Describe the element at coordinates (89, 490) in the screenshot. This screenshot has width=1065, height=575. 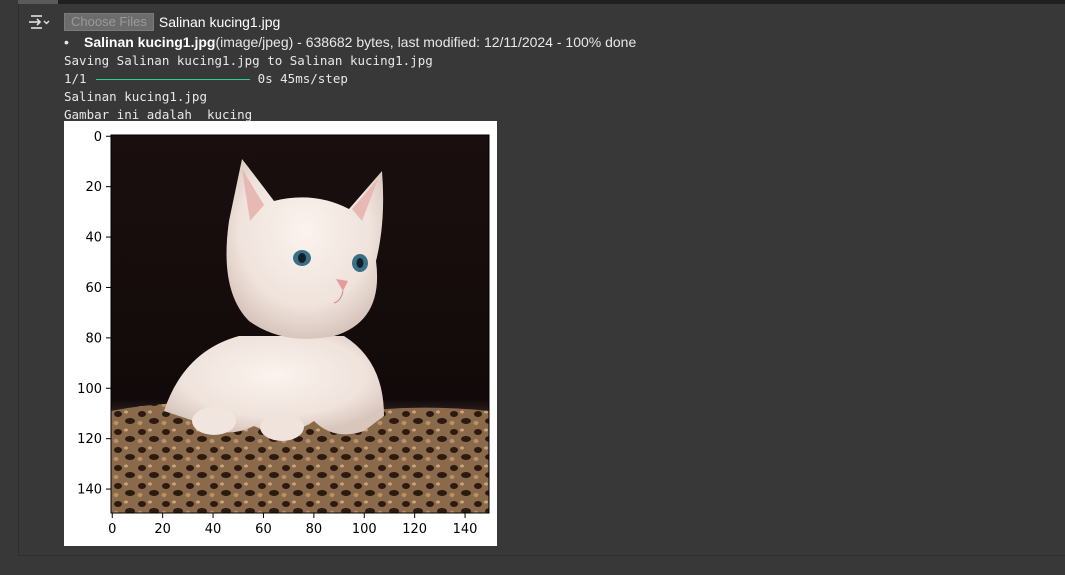
I see `y-tick-label: 140` at that location.